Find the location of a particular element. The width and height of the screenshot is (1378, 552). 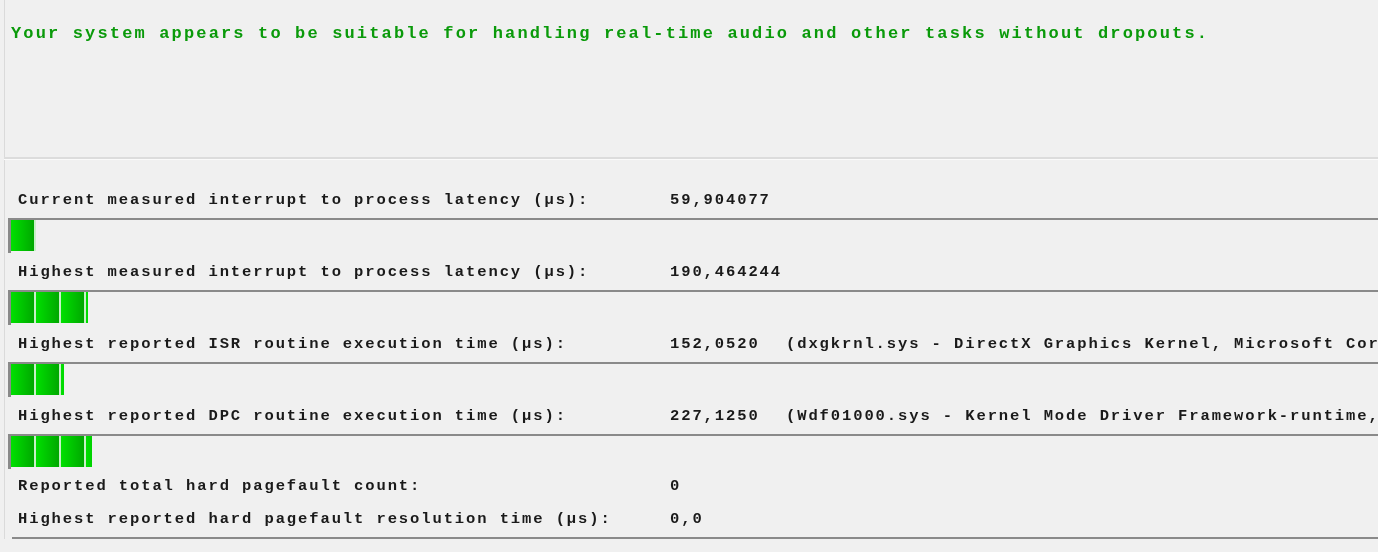

status-message: Your system appears to be suitable for handling real-time audio and other tasks without dropouts. is located at coordinates (610, 33).